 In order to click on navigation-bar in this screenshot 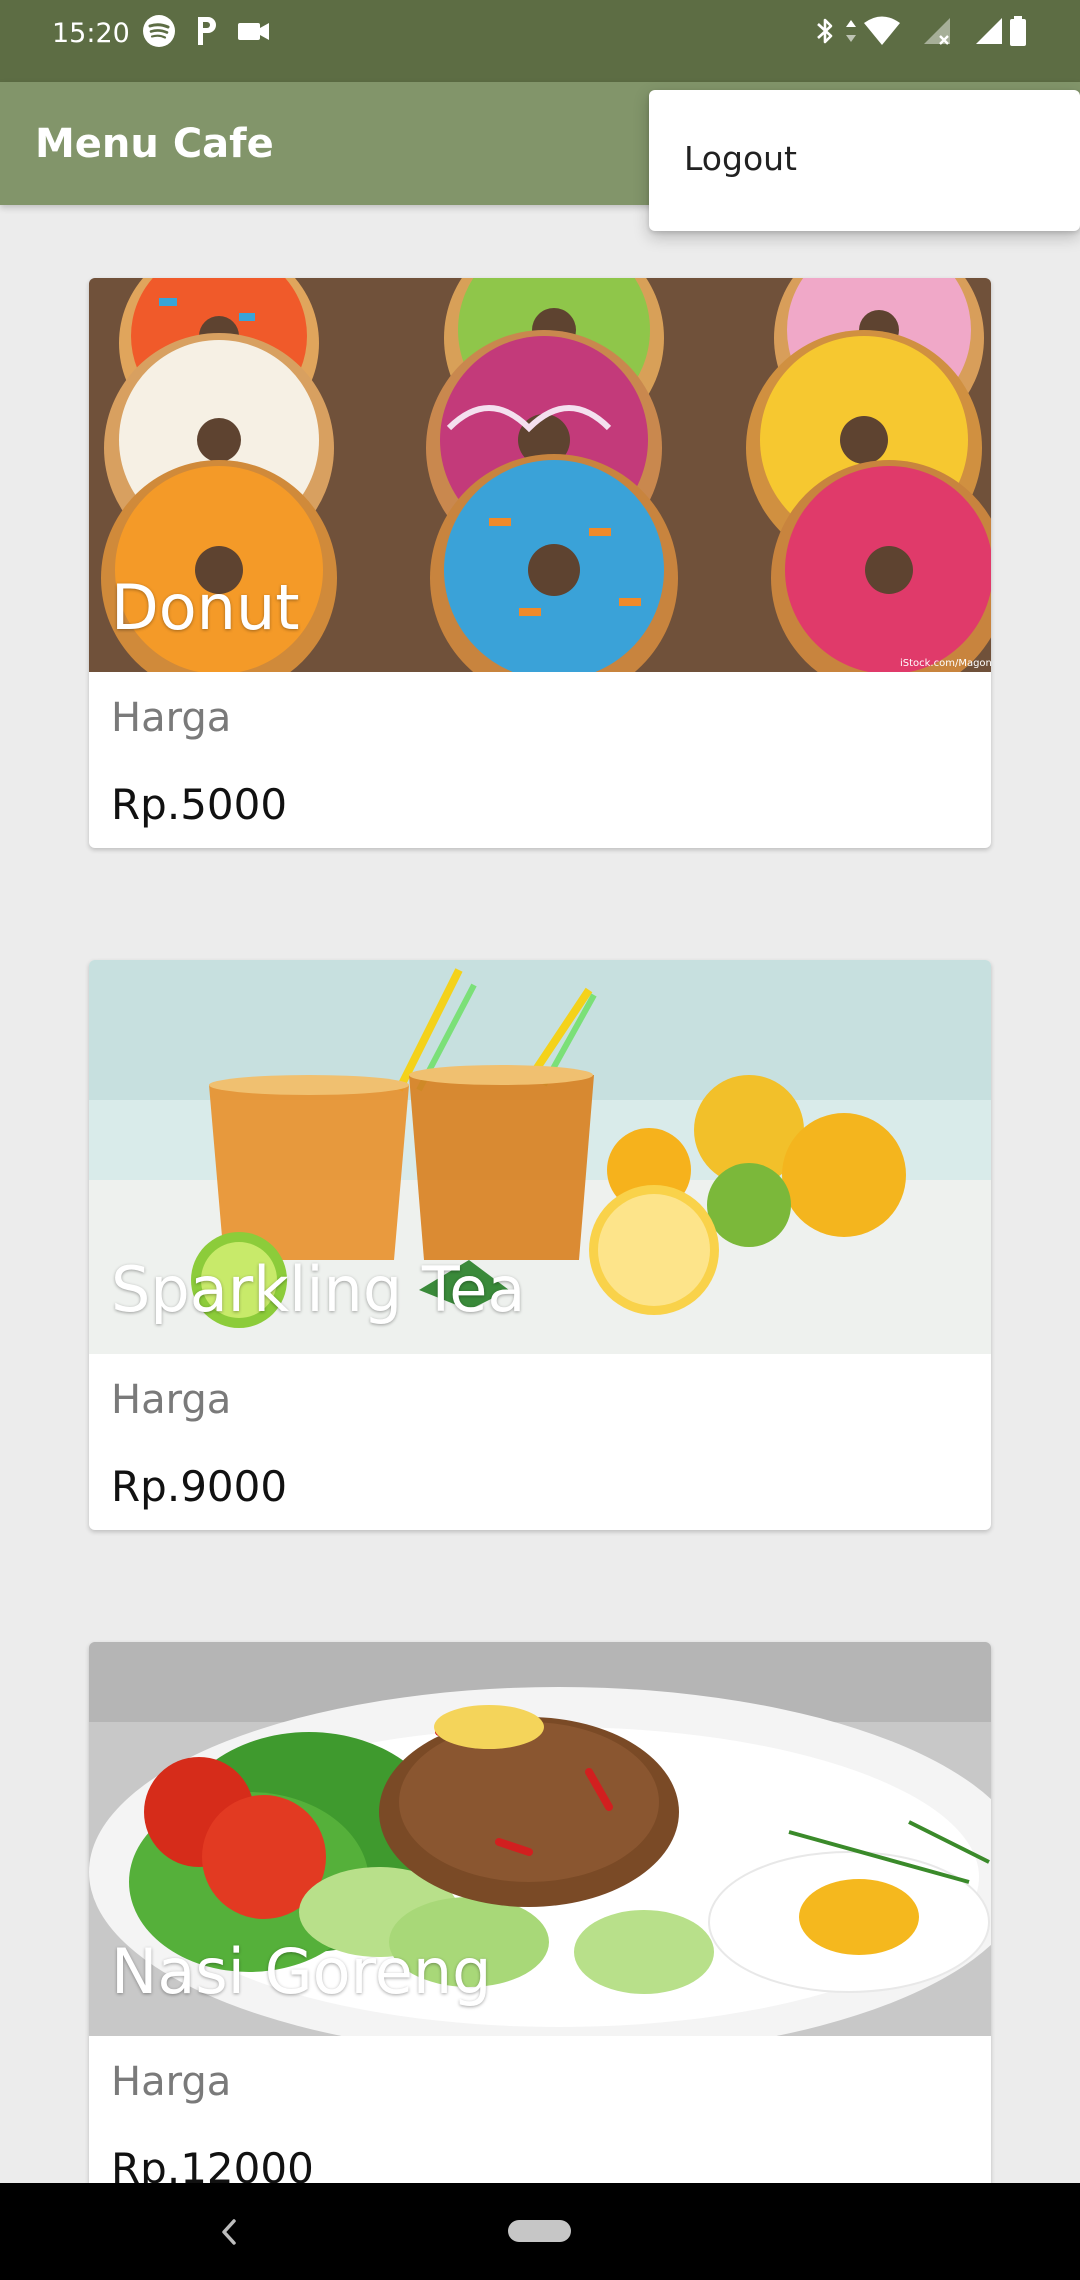, I will do `click(540, 2231)`.